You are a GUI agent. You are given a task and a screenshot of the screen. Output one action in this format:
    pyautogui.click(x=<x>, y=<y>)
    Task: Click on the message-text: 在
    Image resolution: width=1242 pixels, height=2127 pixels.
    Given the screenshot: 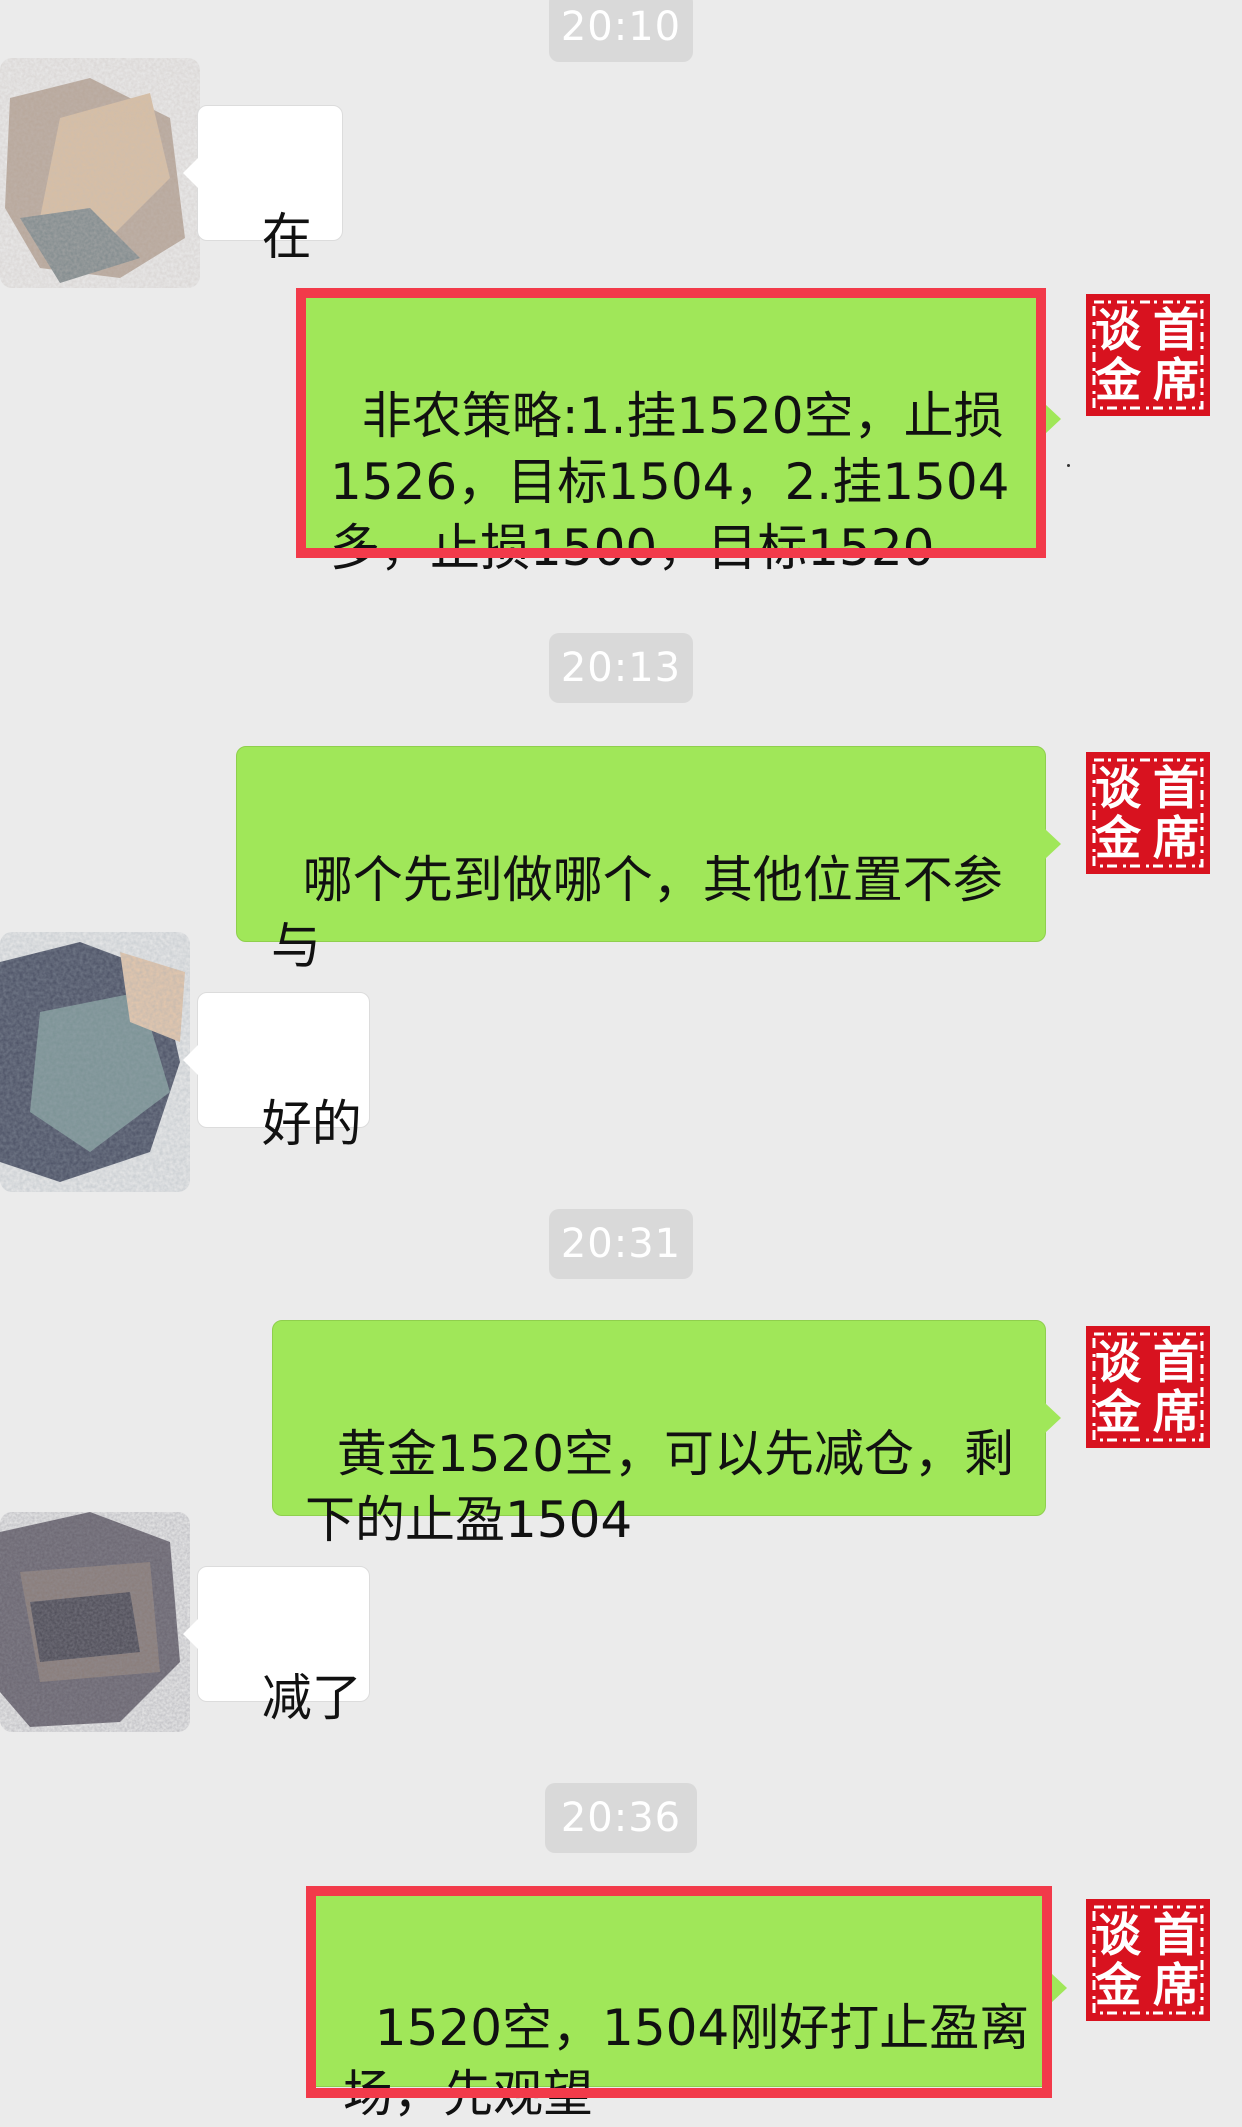 What is the action you would take?
    pyautogui.click(x=286, y=237)
    